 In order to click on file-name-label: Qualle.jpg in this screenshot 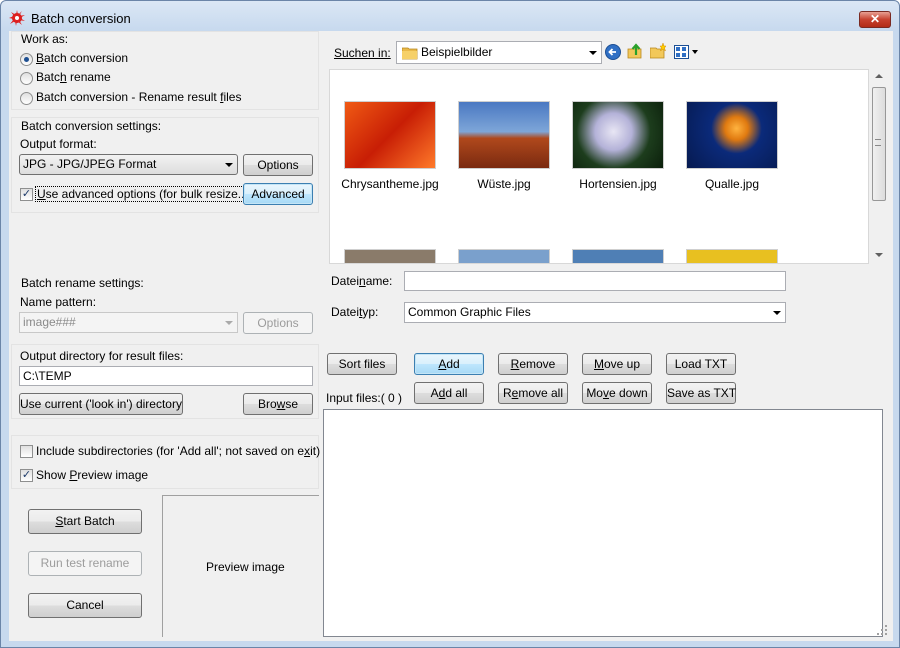, I will do `click(732, 184)`.